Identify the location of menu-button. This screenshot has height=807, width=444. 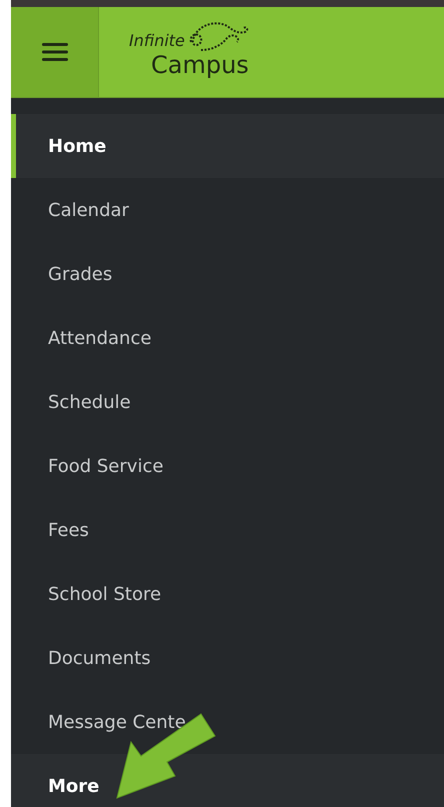
(55, 52).